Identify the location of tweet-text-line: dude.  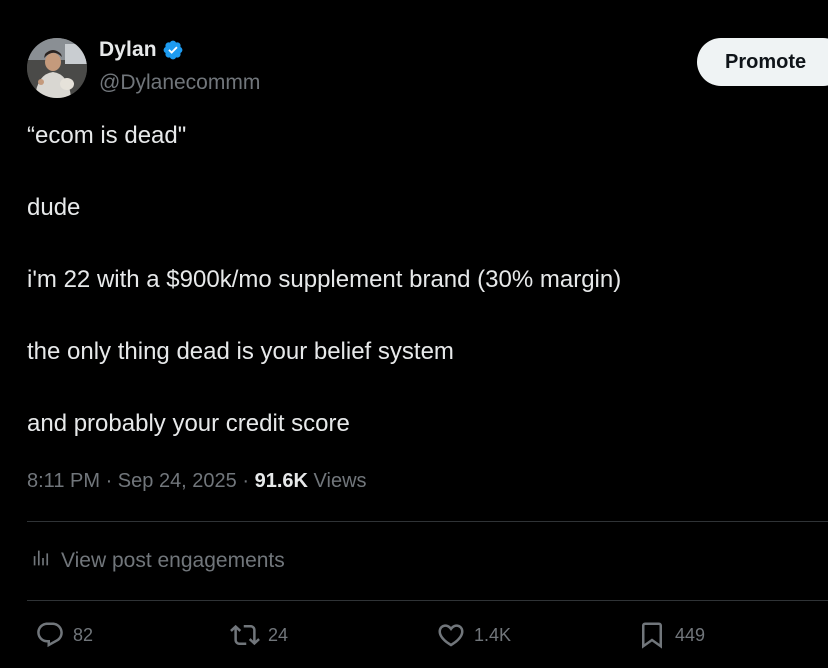
(54, 207).